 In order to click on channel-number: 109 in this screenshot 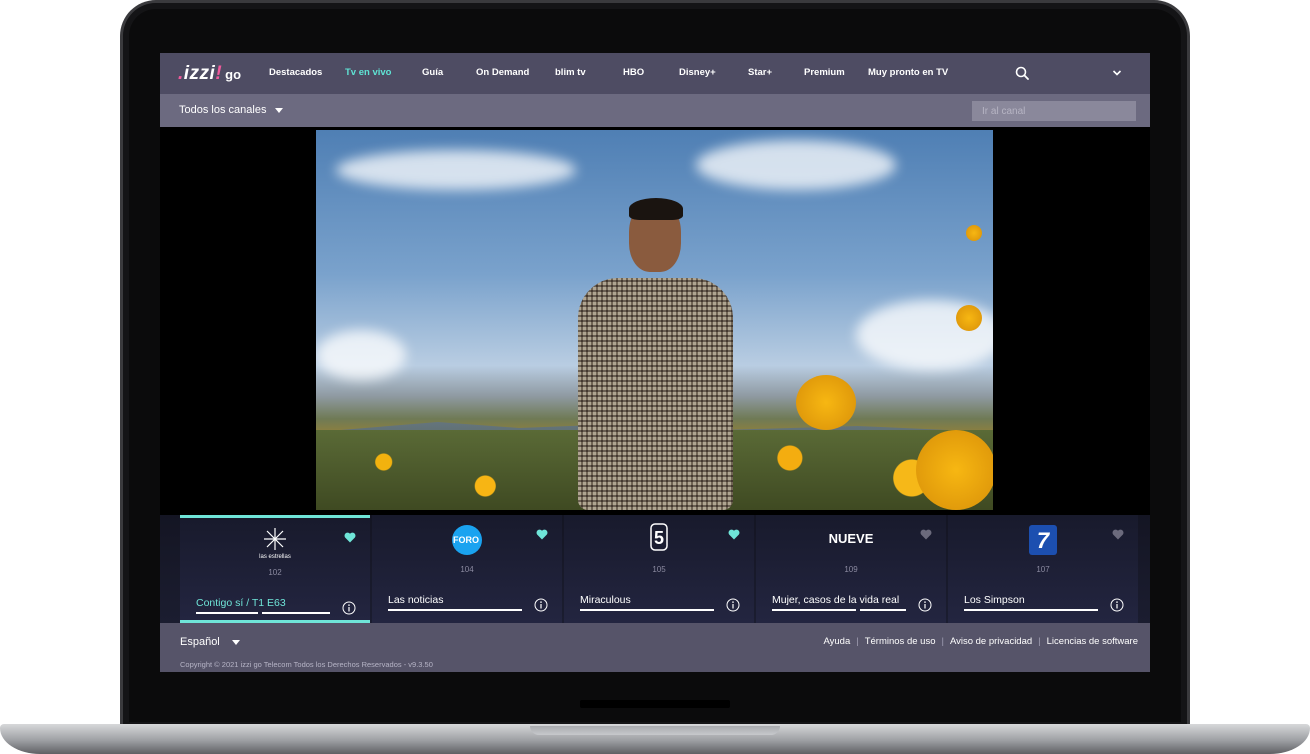, I will do `click(851, 569)`.